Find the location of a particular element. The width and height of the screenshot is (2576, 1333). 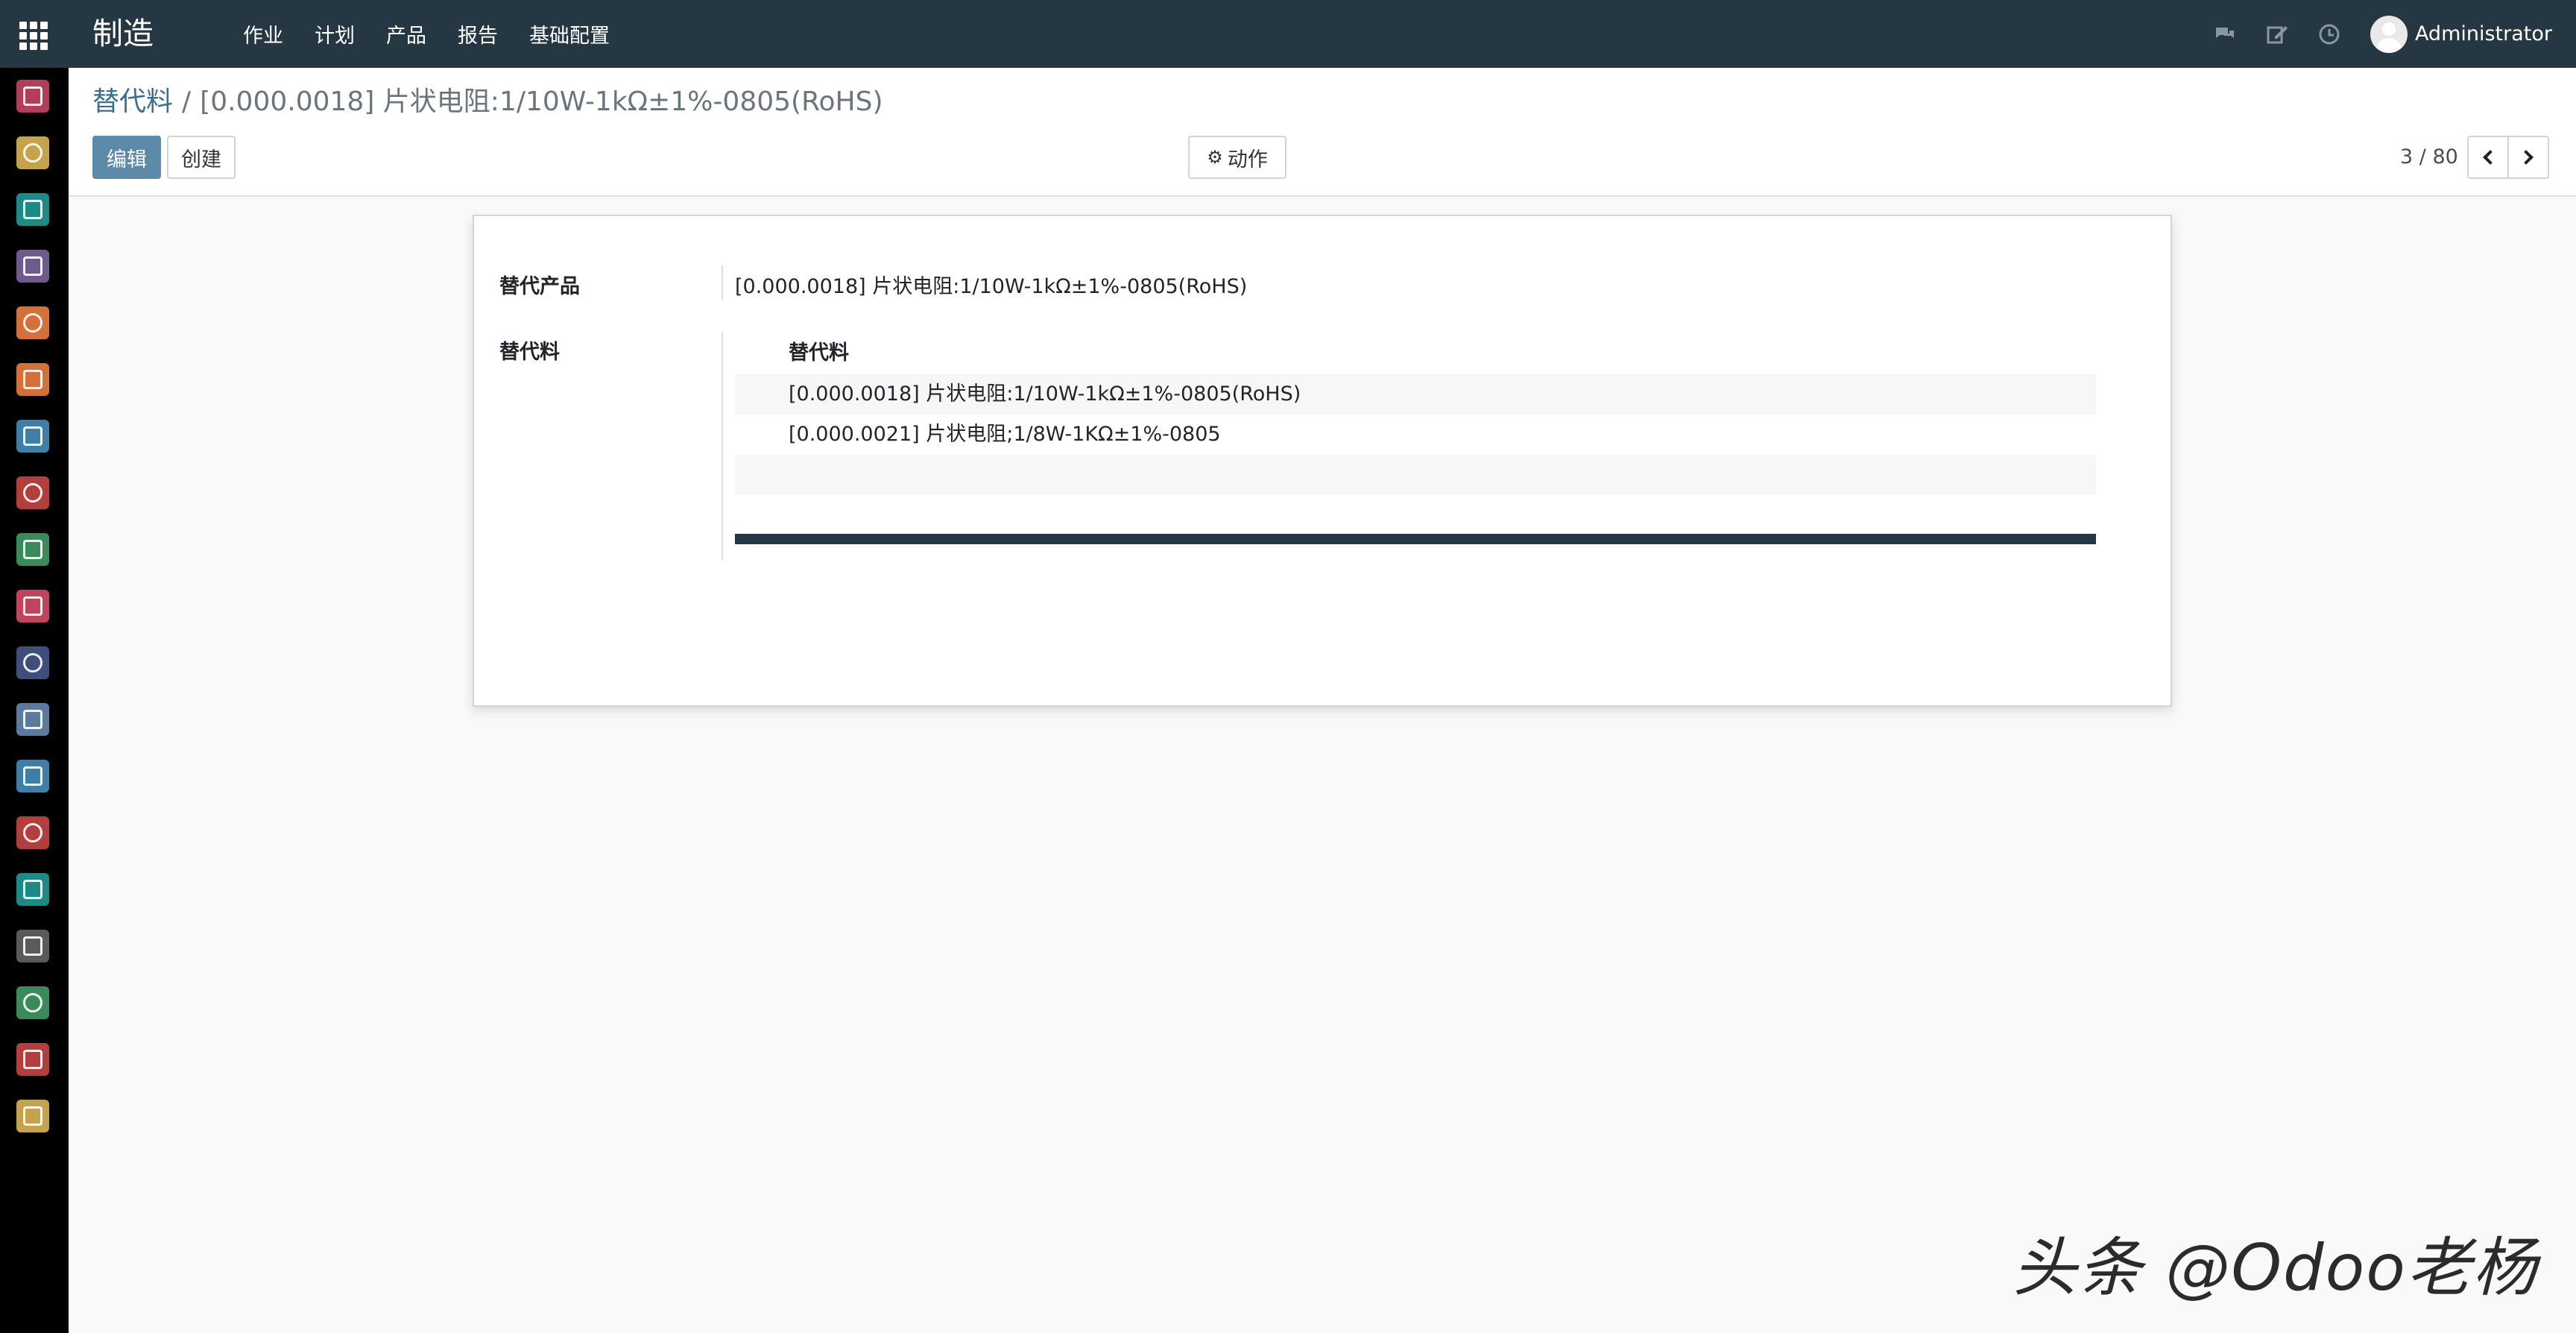

chevron-left-icon is located at coordinates (2490, 158).